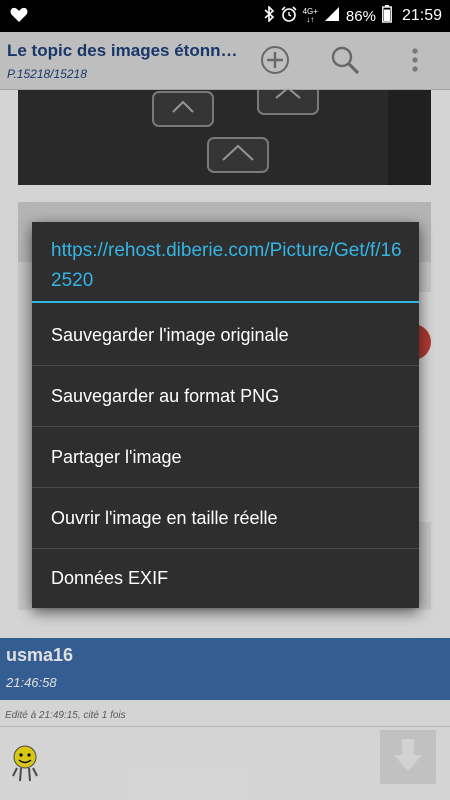 Image resolution: width=450 pixels, height=800 pixels. Describe the element at coordinates (310, 15) in the screenshot. I see `network-type: 4G+ ↓↑` at that location.